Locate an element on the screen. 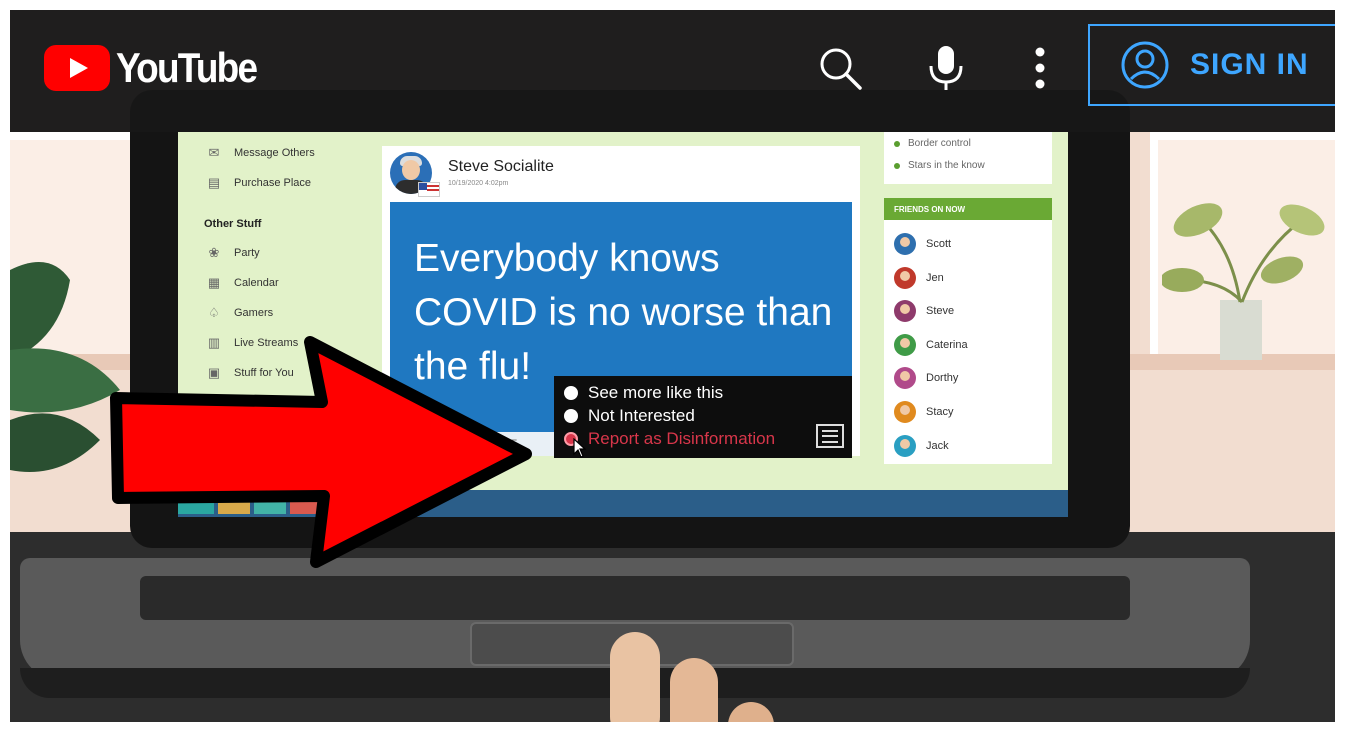 This screenshot has width=1345, height=738. spade-icon: ♤ is located at coordinates (214, 312).